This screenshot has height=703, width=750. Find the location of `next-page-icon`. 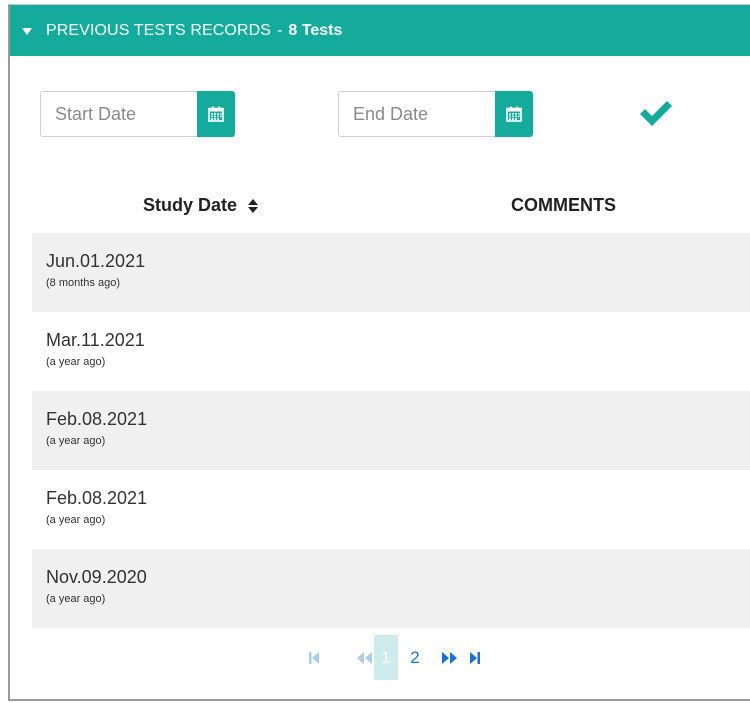

next-page-icon is located at coordinates (449, 657).